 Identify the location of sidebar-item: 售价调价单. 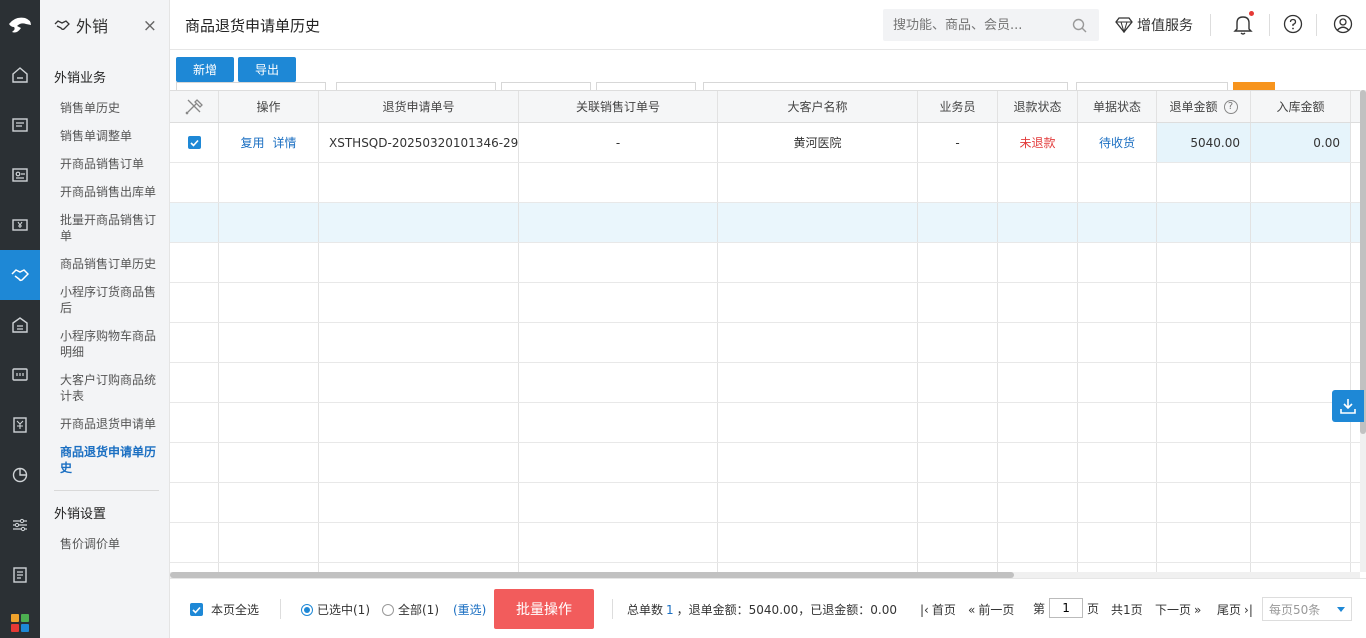
(104, 544).